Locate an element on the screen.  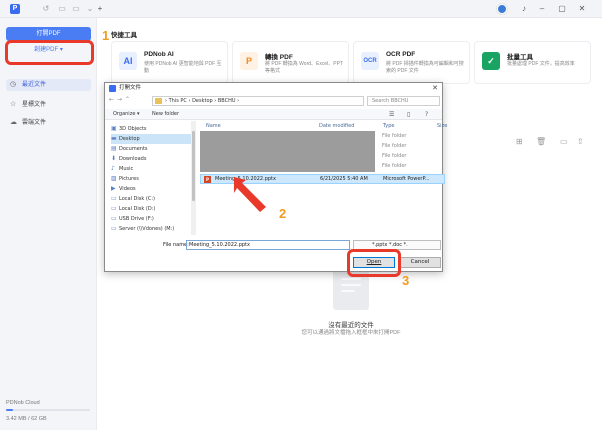
bell-icon: ♪ is located at coordinates (524, 9).